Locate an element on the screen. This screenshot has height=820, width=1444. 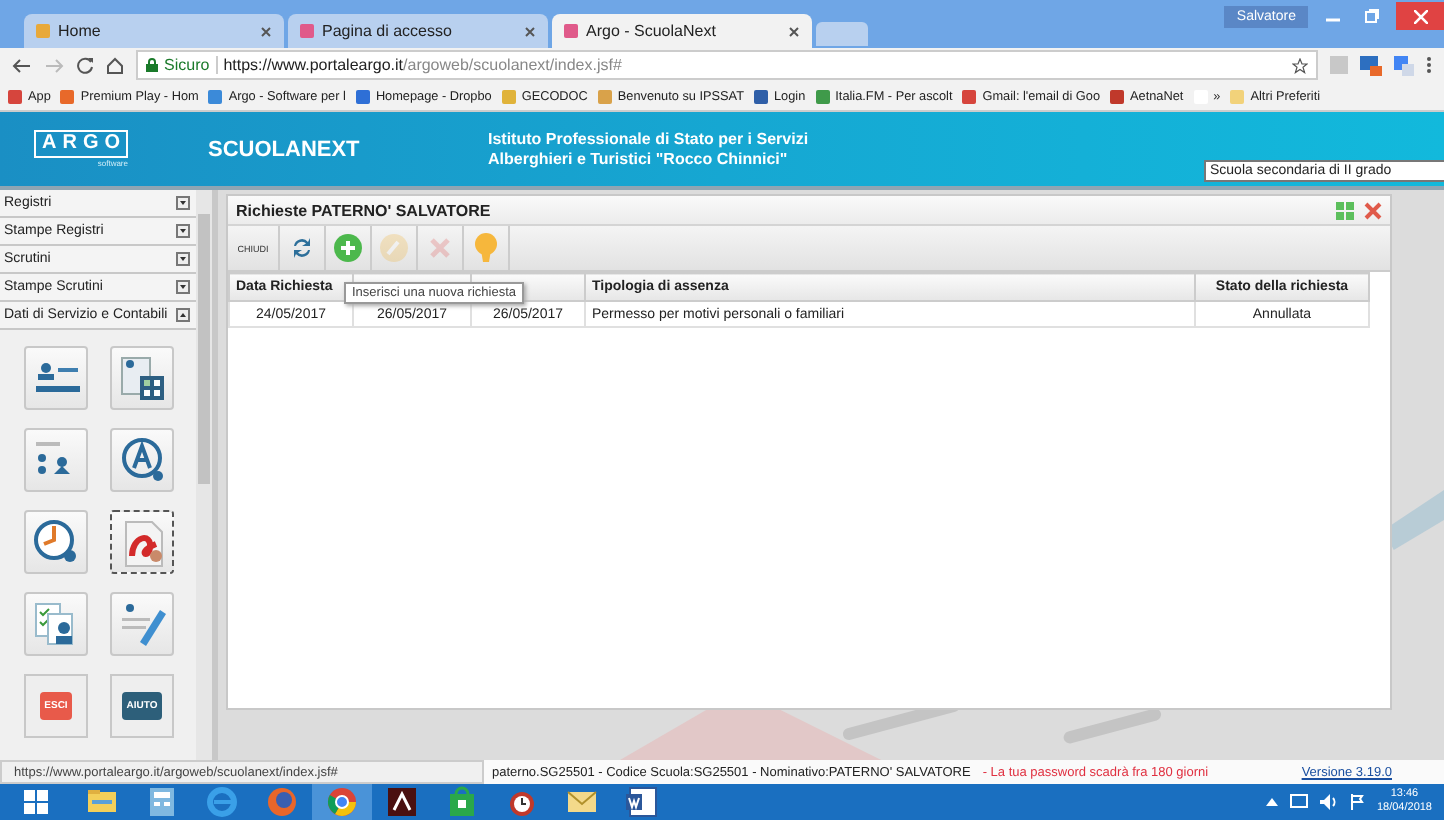
panel-title: Richieste PATERNO' SALVATORE is located at coordinates (363, 210).